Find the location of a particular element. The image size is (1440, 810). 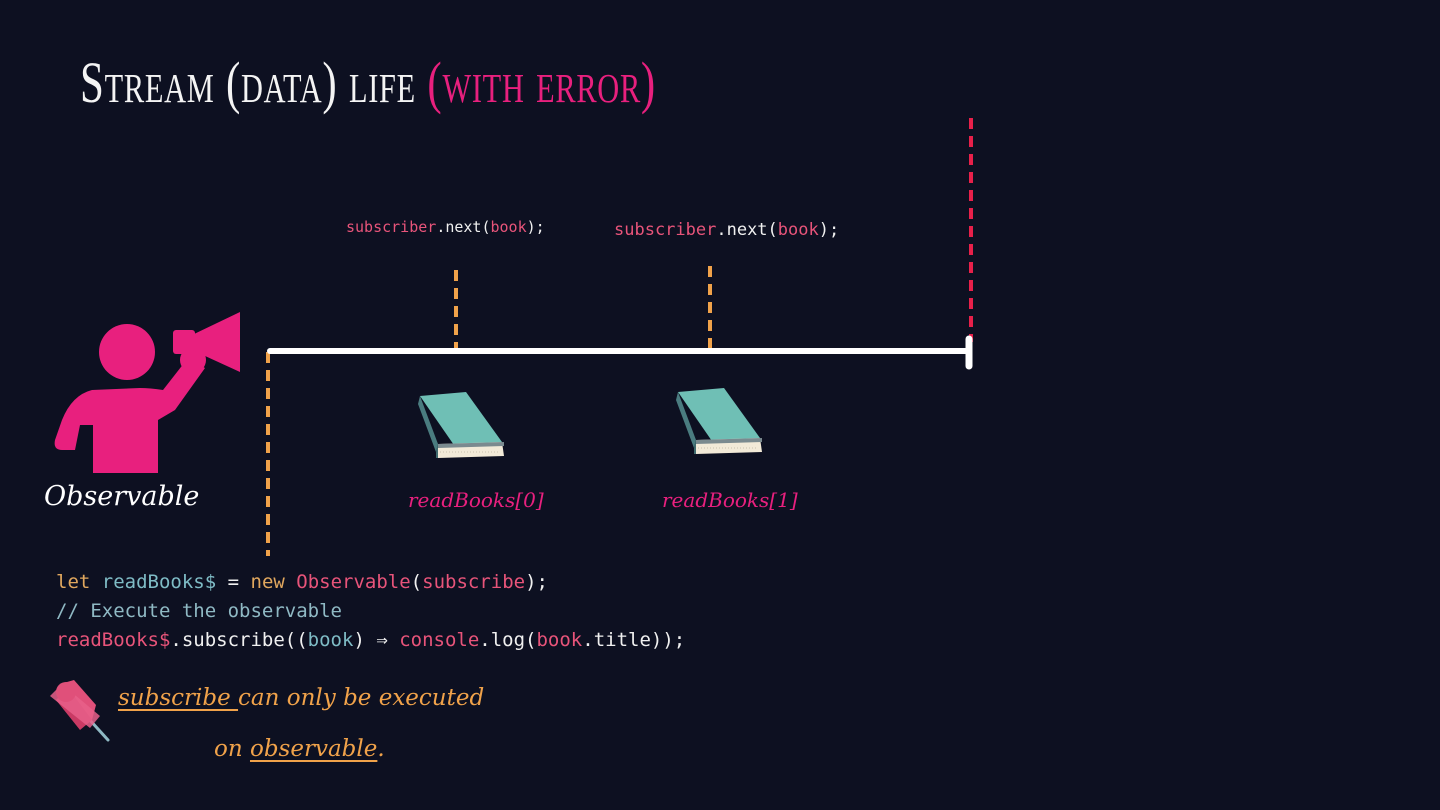

note-text-2: on is located at coordinates (232, 749).